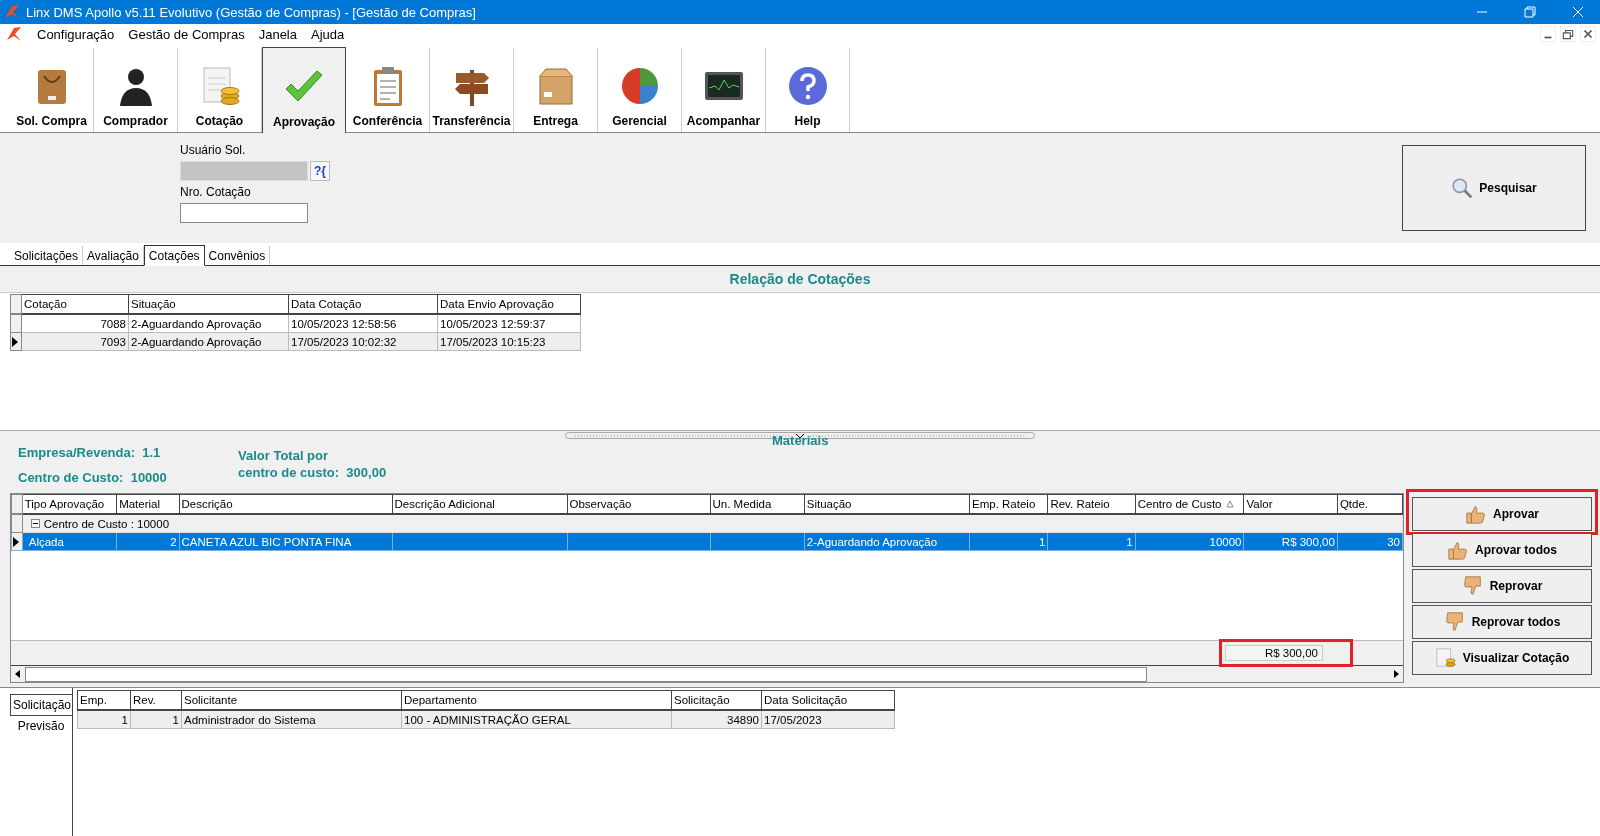 This screenshot has height=836, width=1600. I want to click on total-label: Valor Total por centro de custo: 300,00, so click(312, 464).